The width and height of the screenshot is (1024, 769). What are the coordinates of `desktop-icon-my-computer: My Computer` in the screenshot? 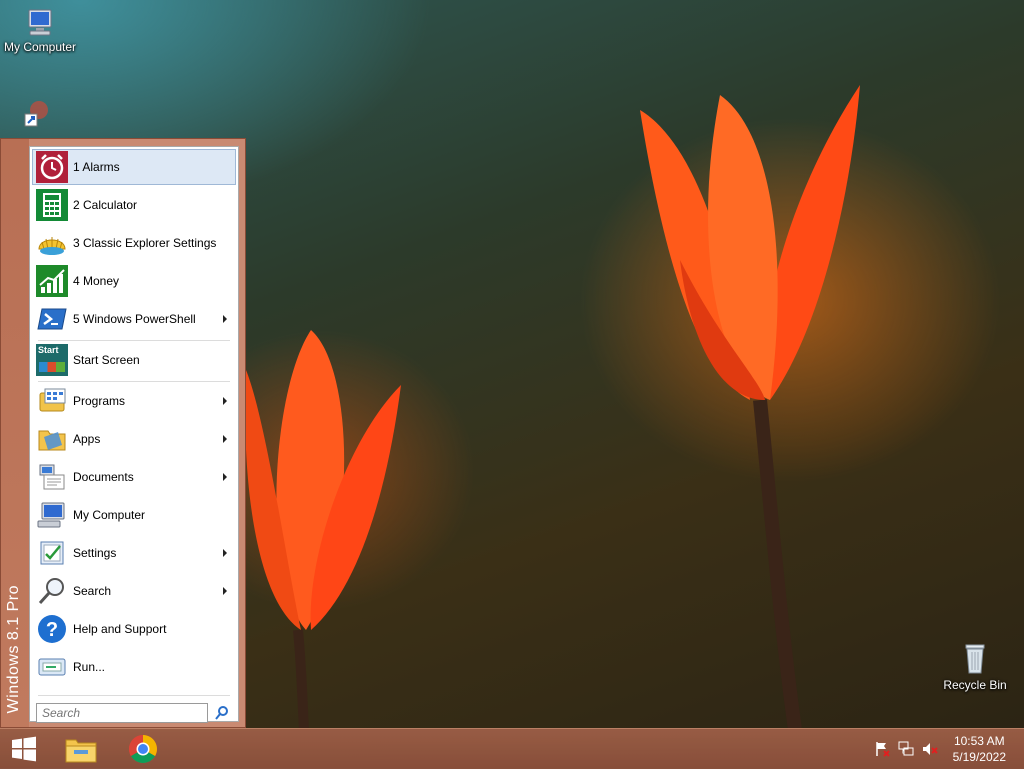 It's located at (40, 31).